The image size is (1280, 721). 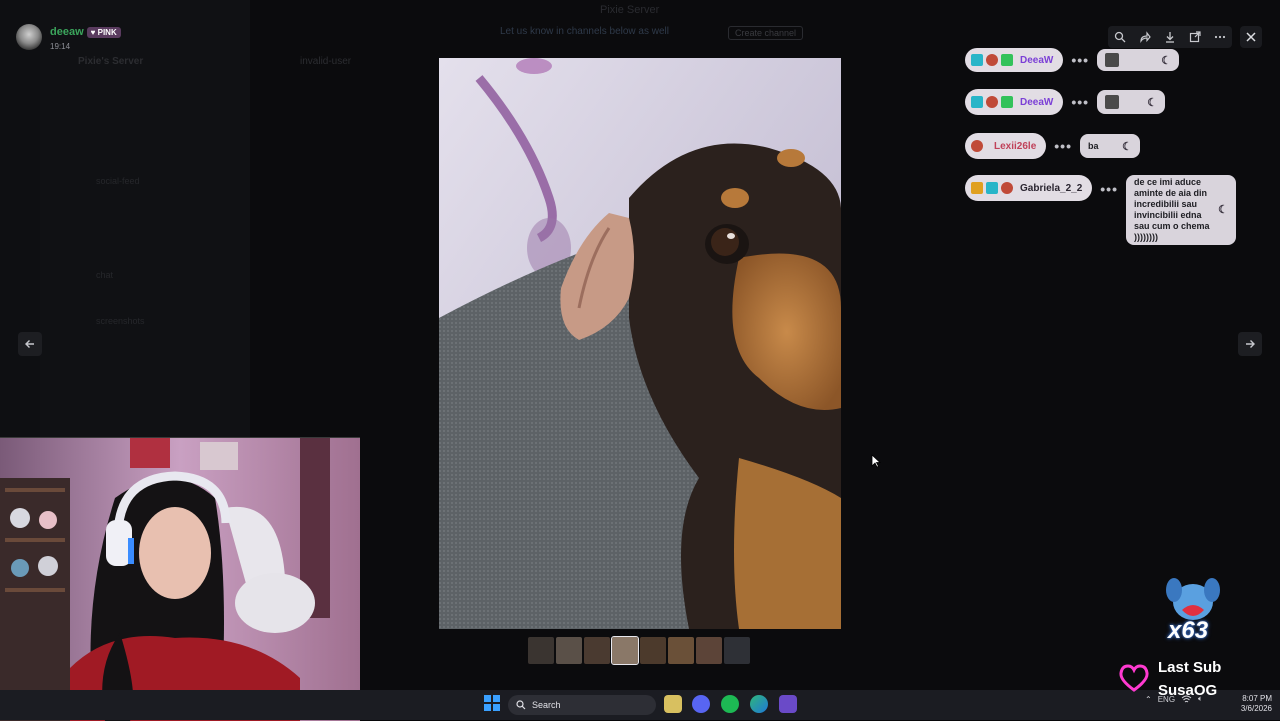 I want to click on discord-icon, so click(x=701, y=704).